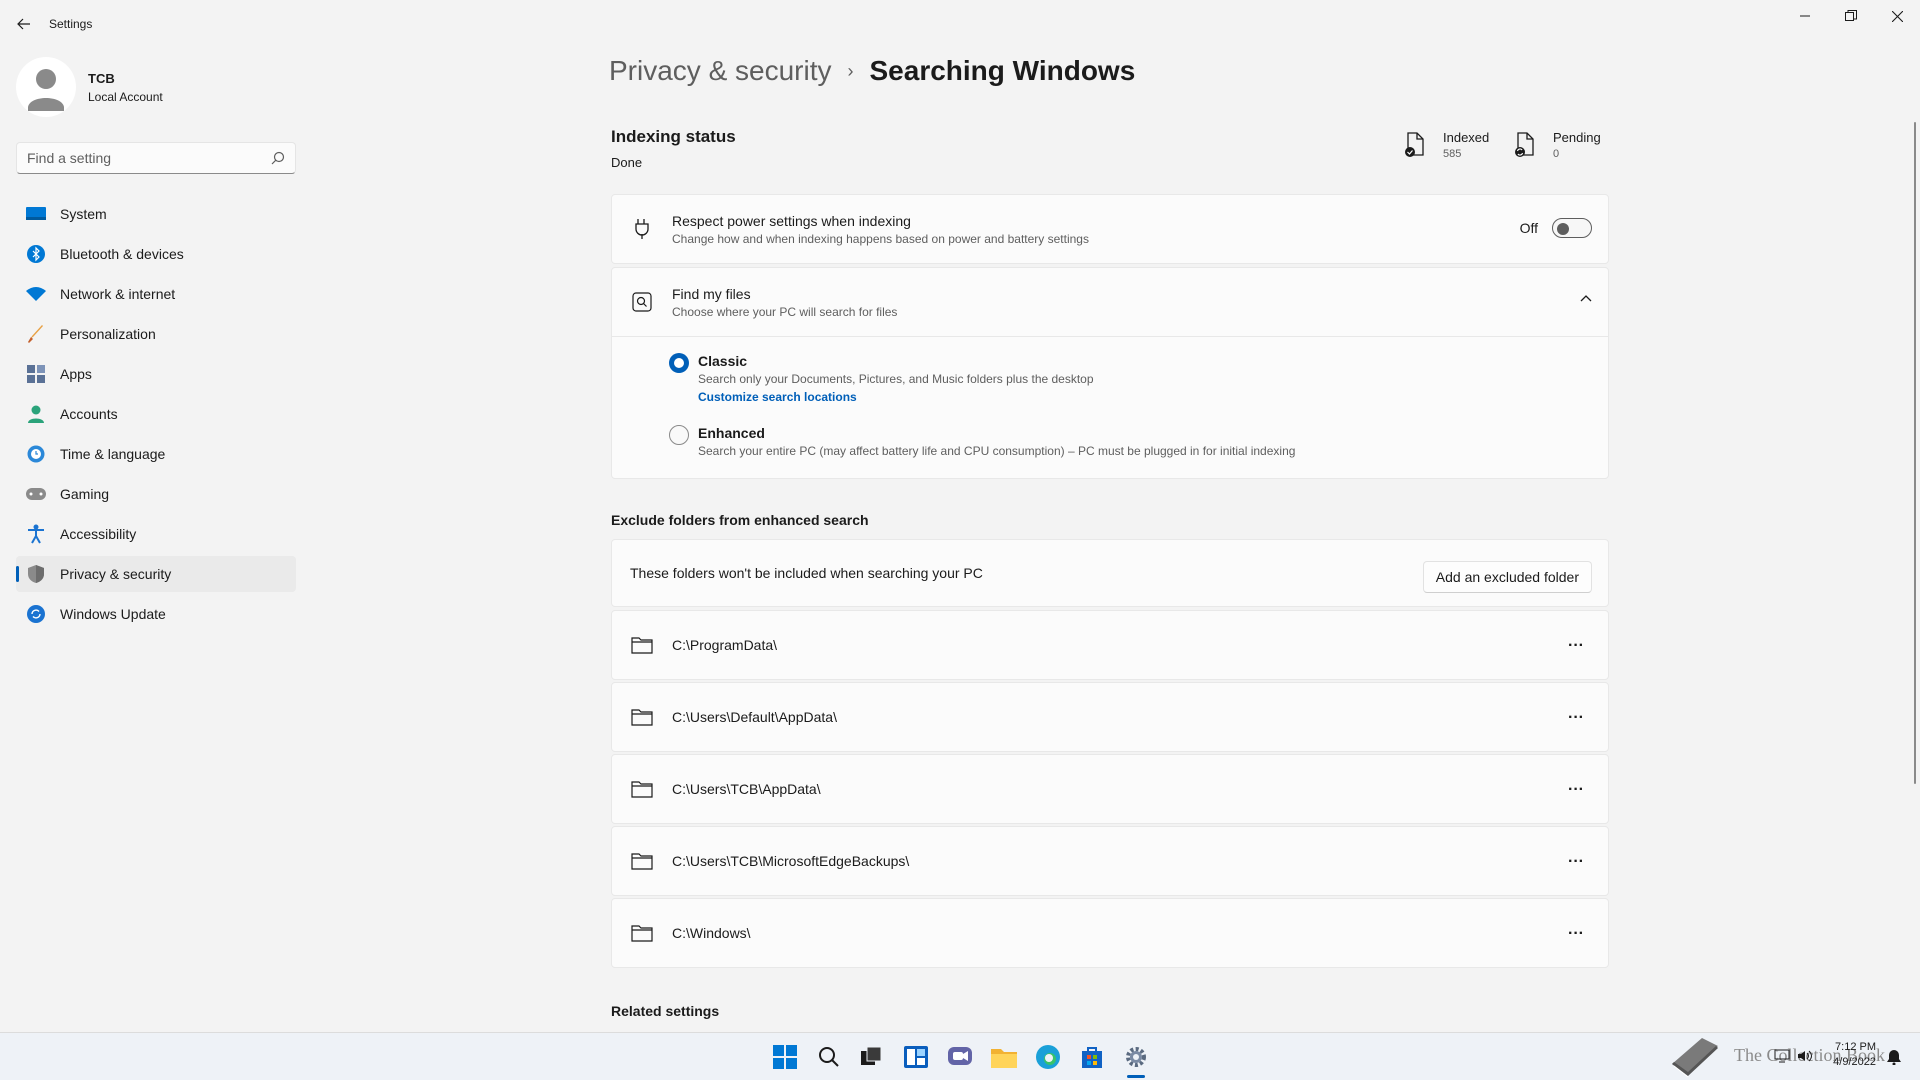 The height and width of the screenshot is (1080, 1920). Describe the element at coordinates (113, 614) in the screenshot. I see `sidebar-item-label: Windows Update` at that location.